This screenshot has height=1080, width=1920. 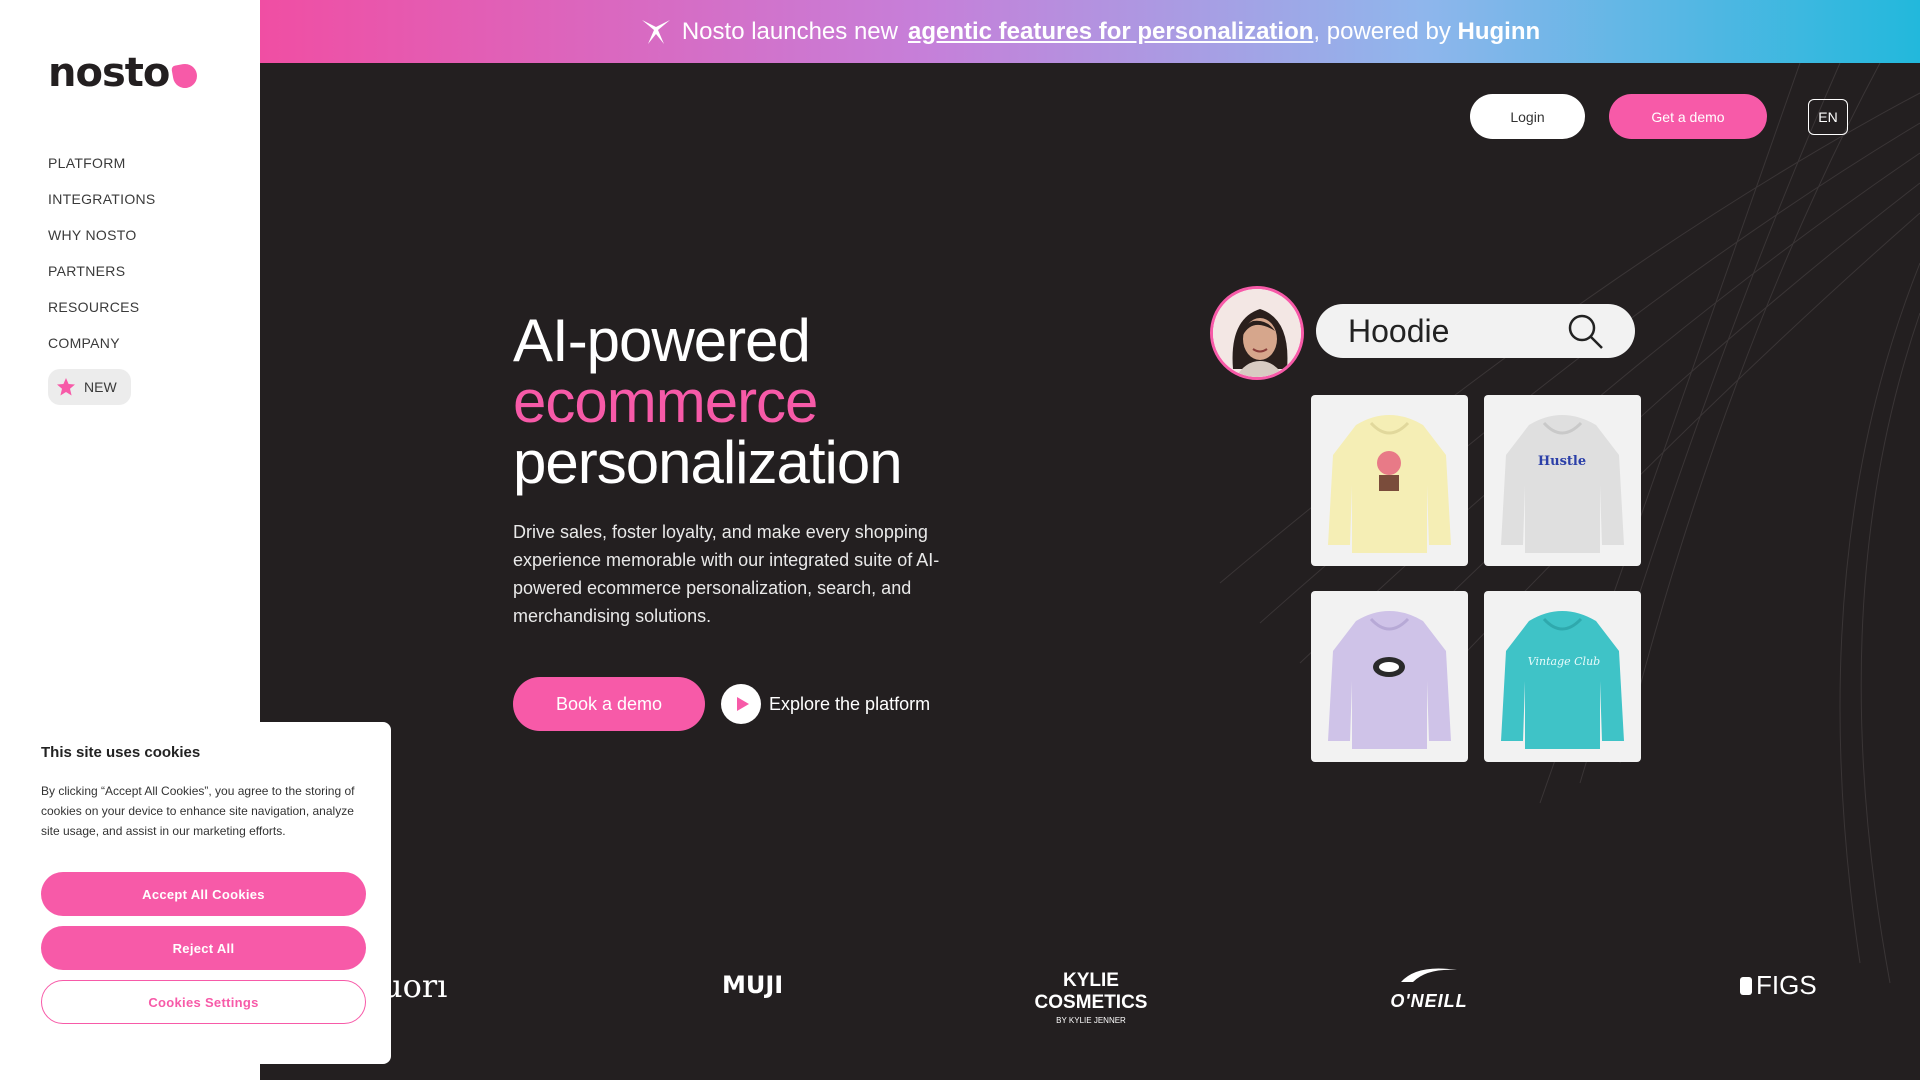 I want to click on banner-text-middle: , powered by, so click(x=1382, y=31).